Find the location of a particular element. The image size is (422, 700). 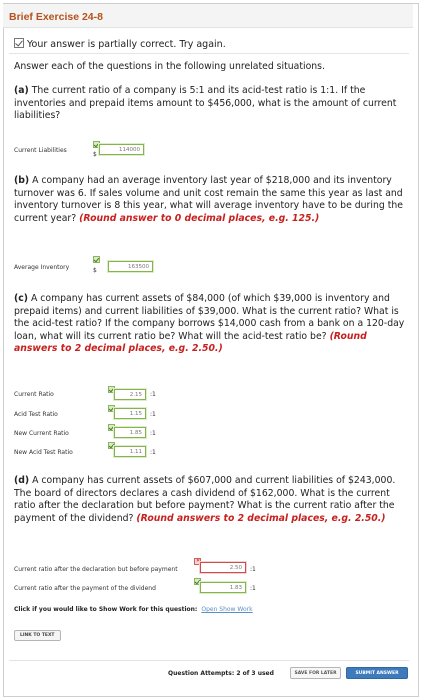

correct-flag-icon is located at coordinates (96, 259).